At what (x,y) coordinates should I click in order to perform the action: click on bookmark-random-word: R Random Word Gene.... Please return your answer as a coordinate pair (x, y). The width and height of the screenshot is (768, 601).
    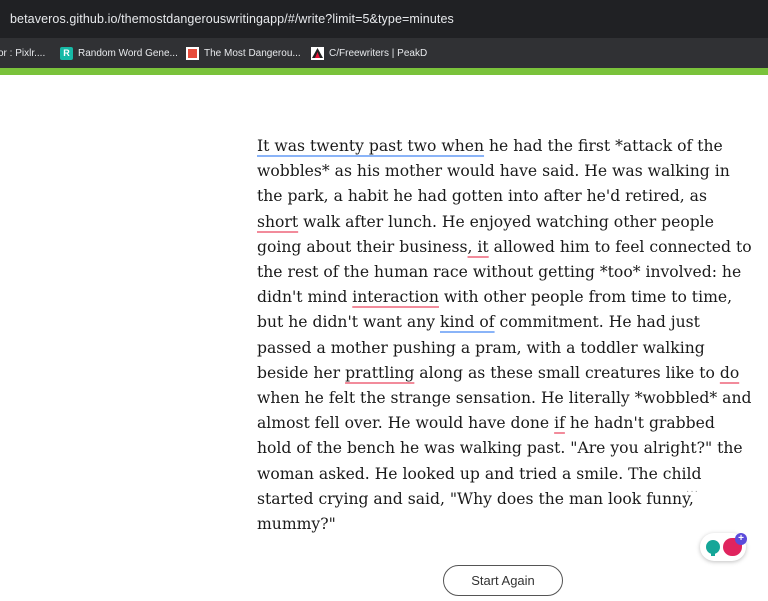
    Looking at the image, I should click on (119, 53).